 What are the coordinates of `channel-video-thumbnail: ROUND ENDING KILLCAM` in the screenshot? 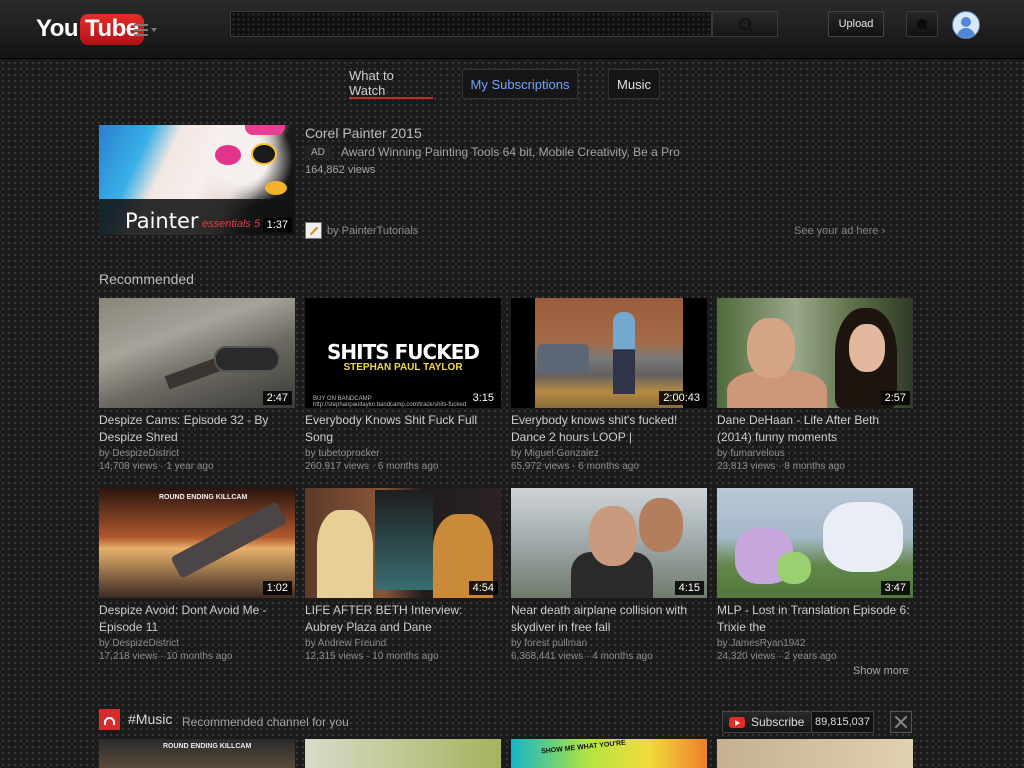 It's located at (197, 753).